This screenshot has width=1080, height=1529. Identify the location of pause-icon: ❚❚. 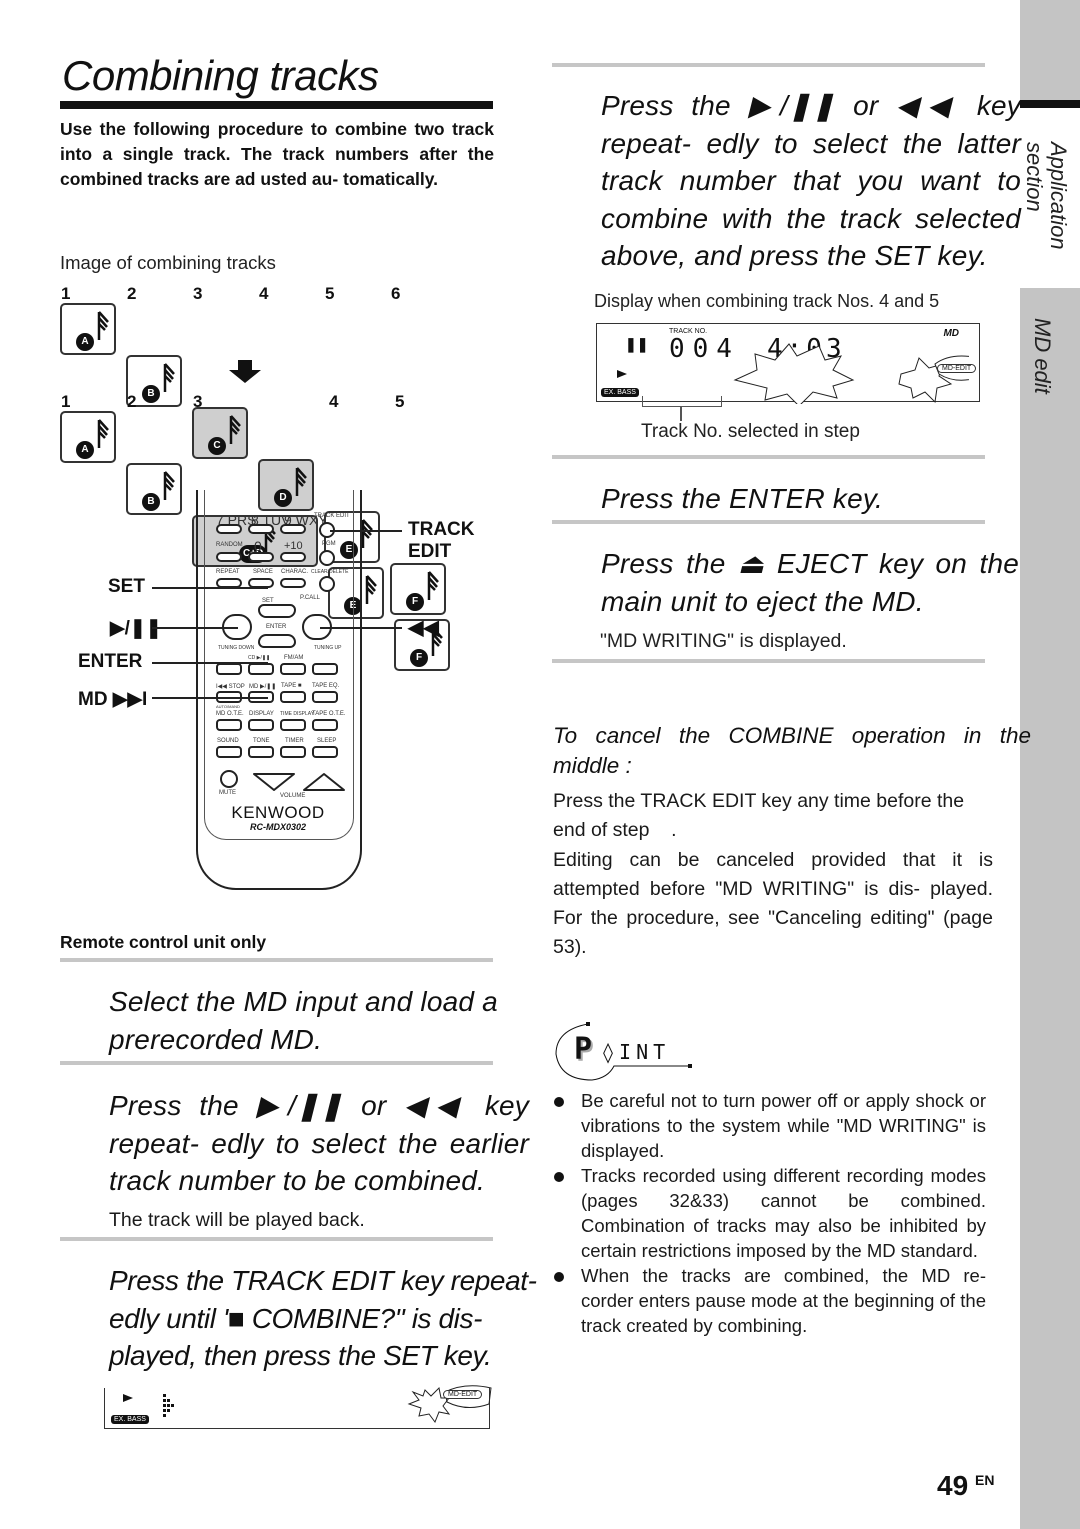
(637, 344).